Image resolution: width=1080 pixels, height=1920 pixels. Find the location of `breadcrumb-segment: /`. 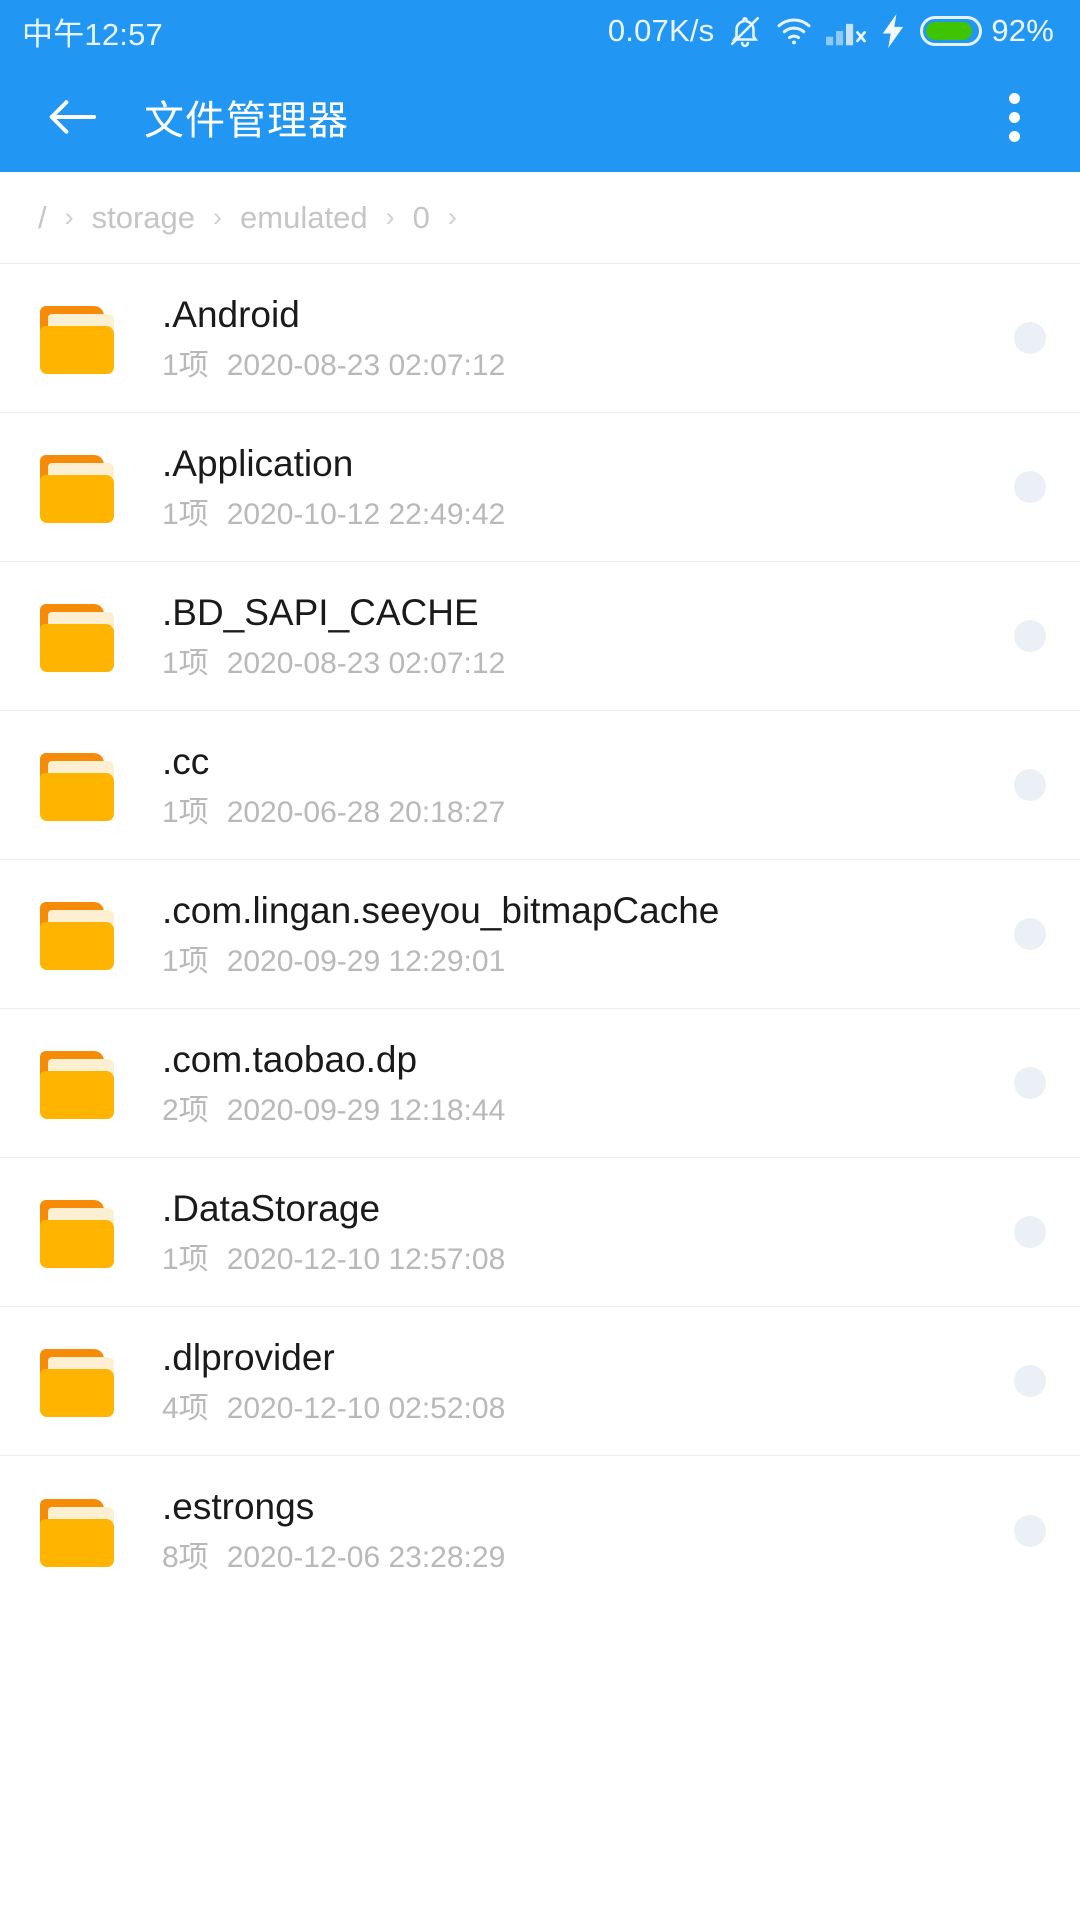

breadcrumb-segment: / is located at coordinates (42, 218).